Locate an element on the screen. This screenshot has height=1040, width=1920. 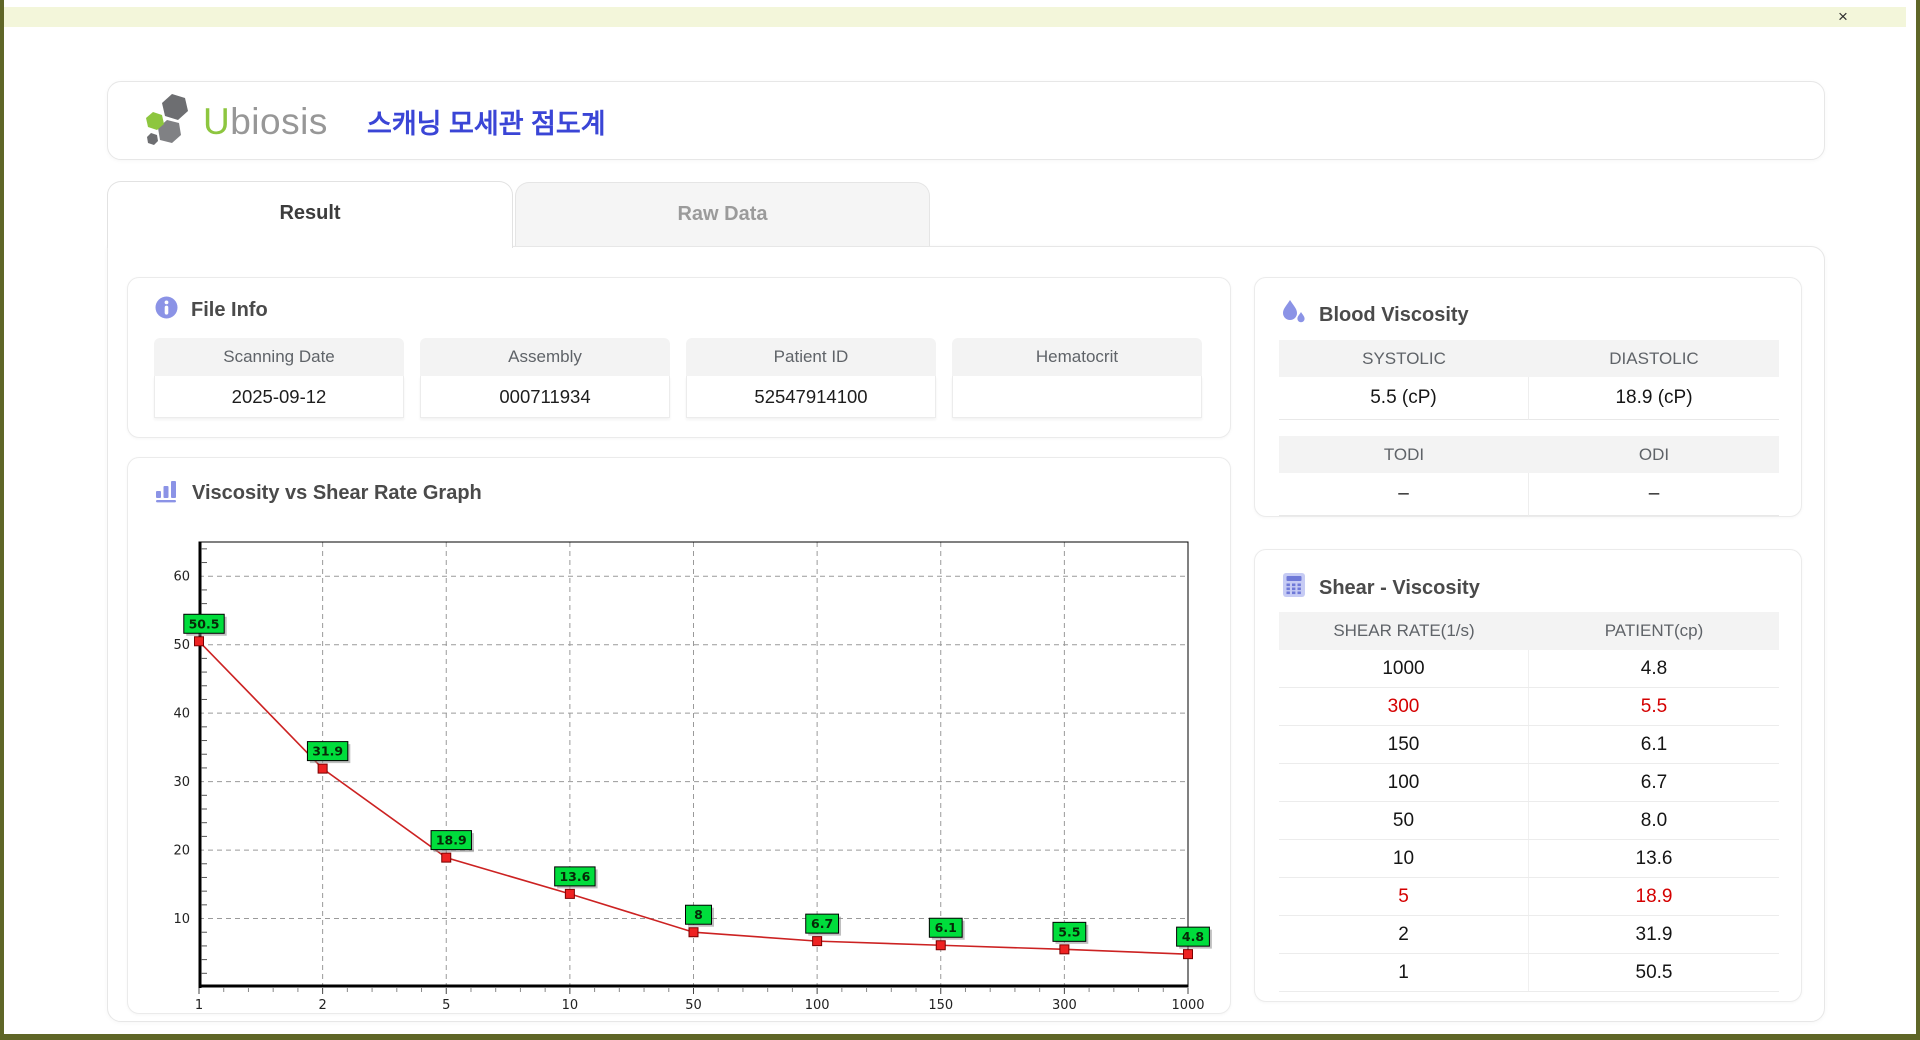
shear-rate-cell: 100 is located at coordinates (1404, 782).